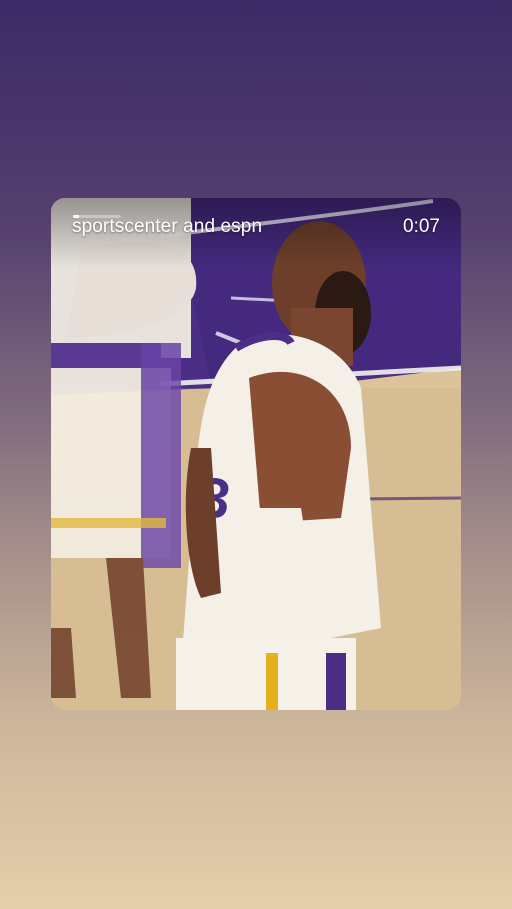  Describe the element at coordinates (421, 226) in the screenshot. I see `story-timestamp: 0:07` at that location.